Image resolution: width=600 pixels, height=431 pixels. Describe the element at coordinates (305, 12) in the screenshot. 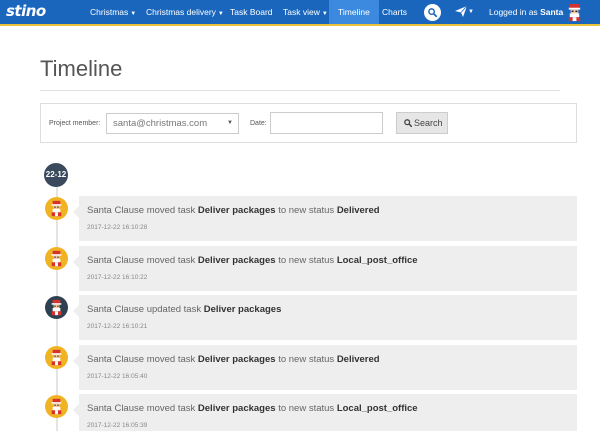

I see `nav-item-task-view: Task view ▼` at that location.